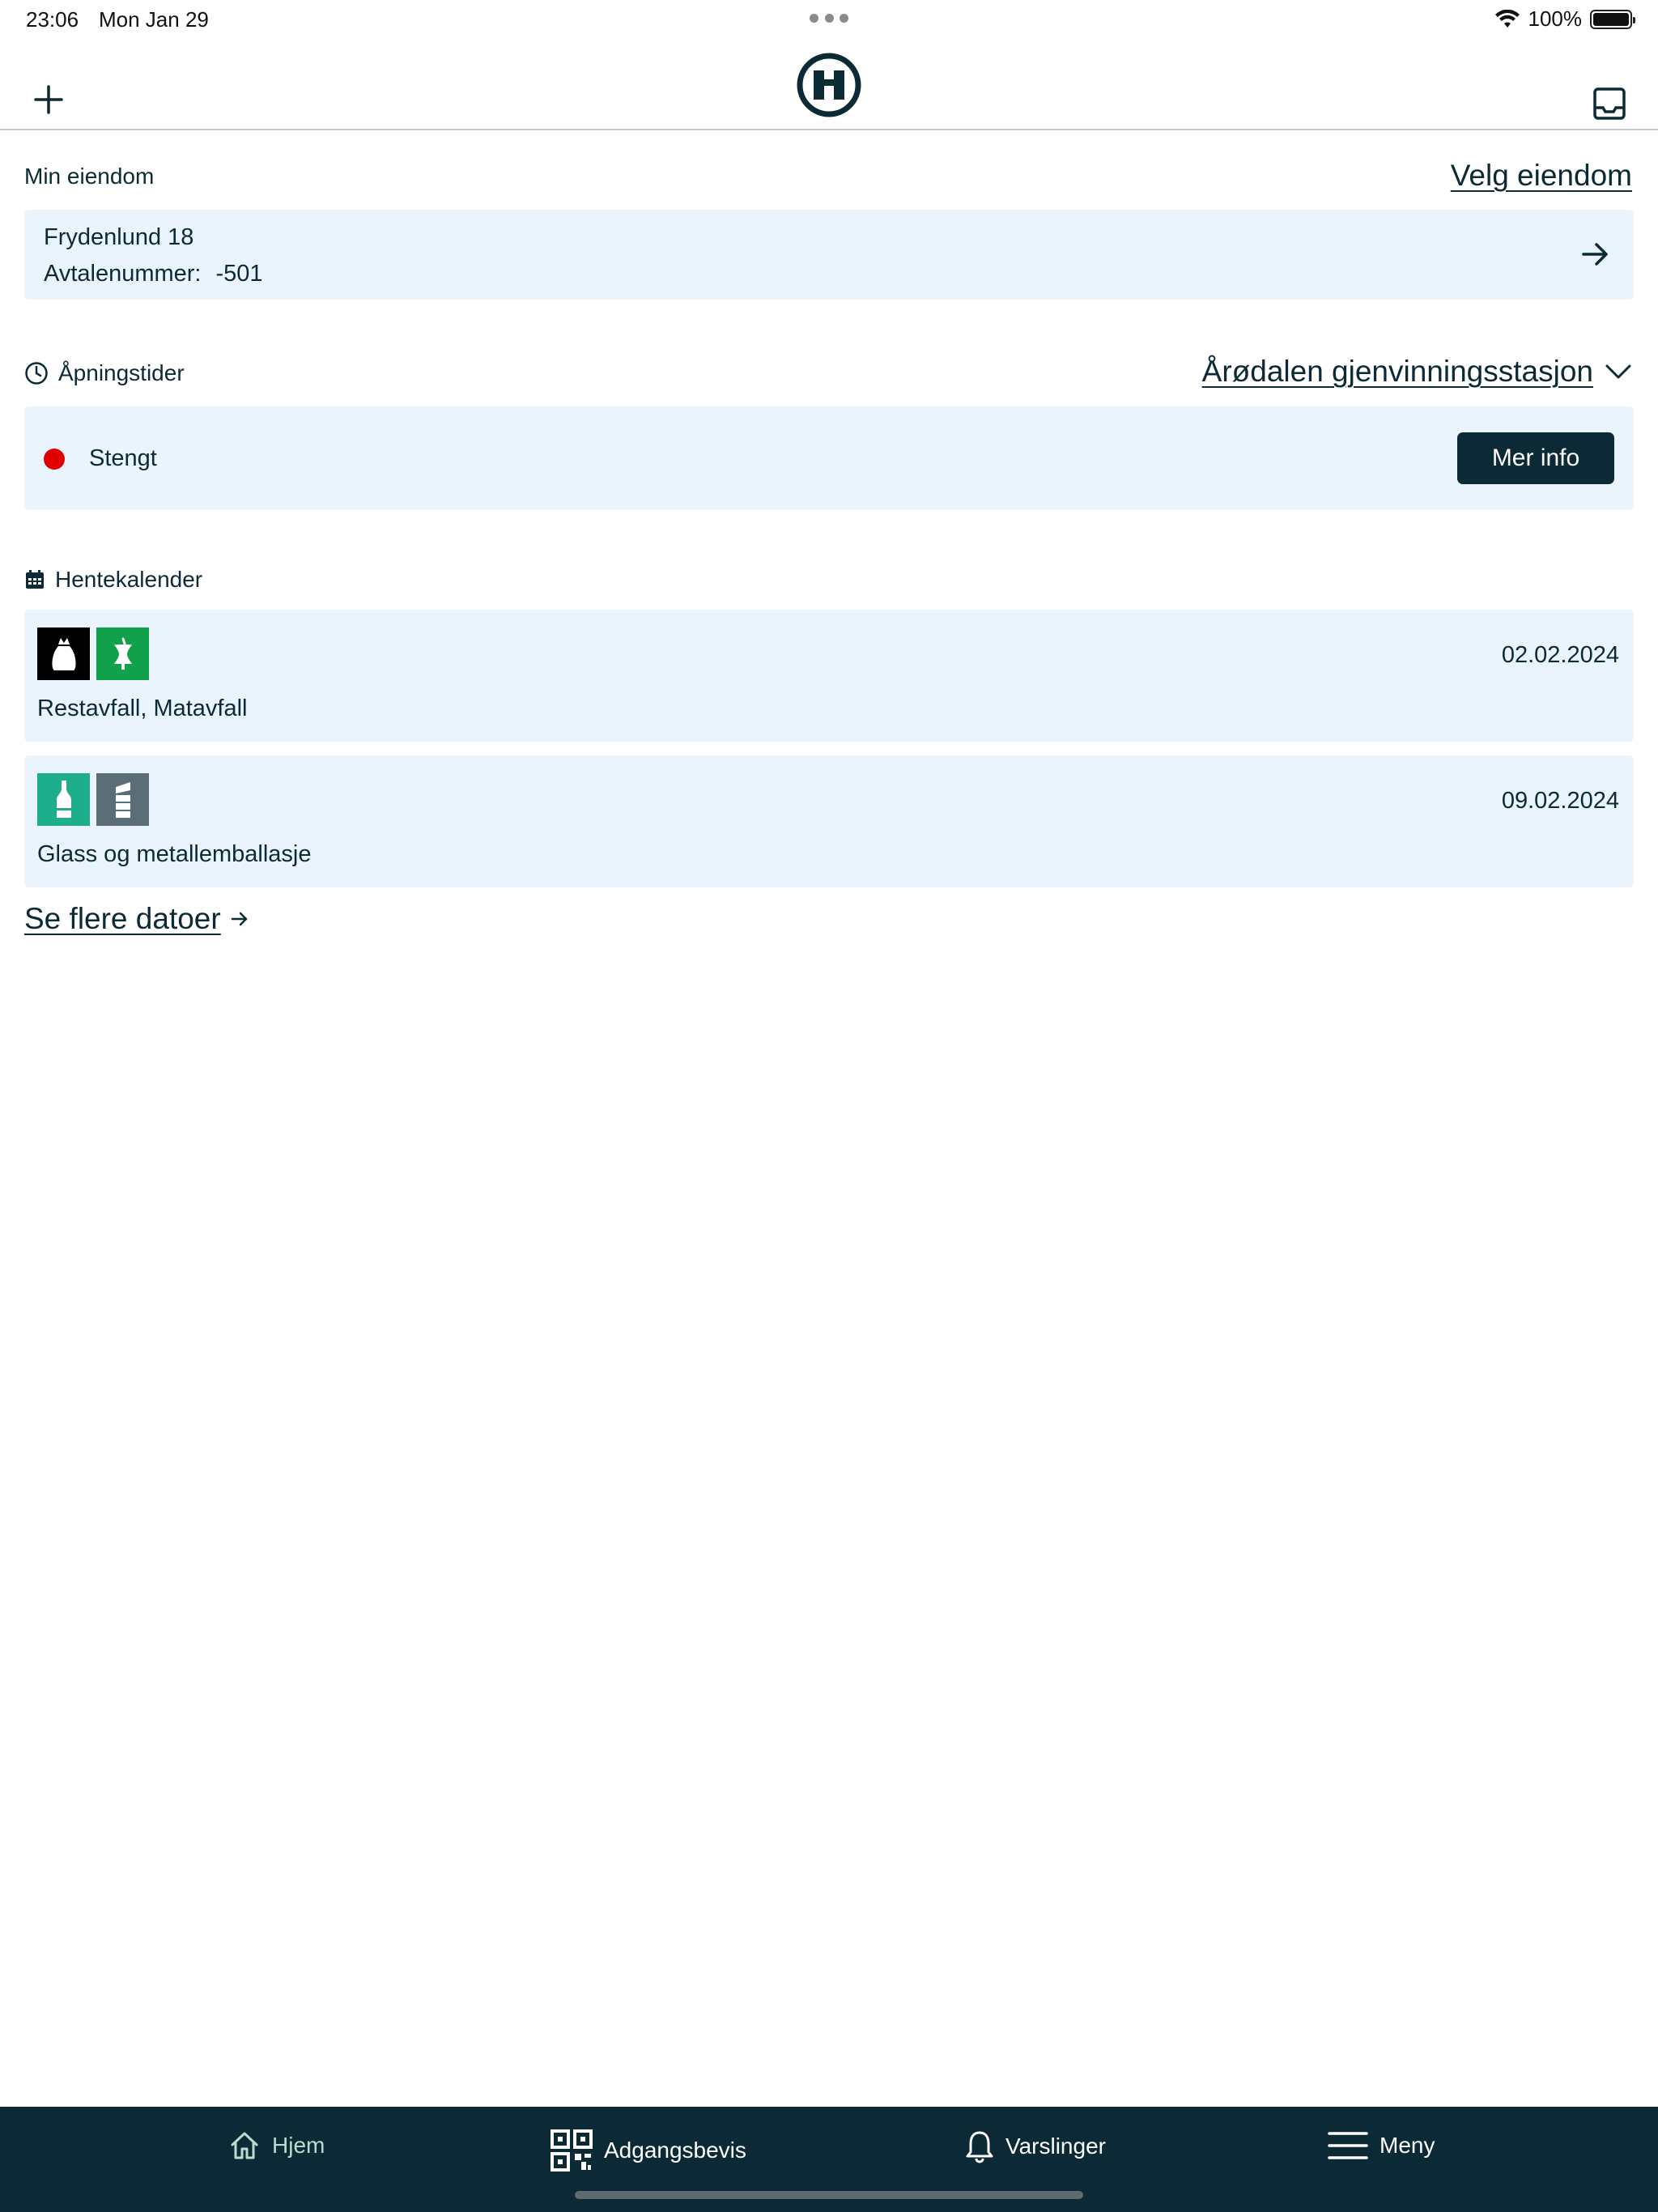 This screenshot has width=1658, height=2212. I want to click on calendar-section-label: Hentekalender, so click(113, 580).